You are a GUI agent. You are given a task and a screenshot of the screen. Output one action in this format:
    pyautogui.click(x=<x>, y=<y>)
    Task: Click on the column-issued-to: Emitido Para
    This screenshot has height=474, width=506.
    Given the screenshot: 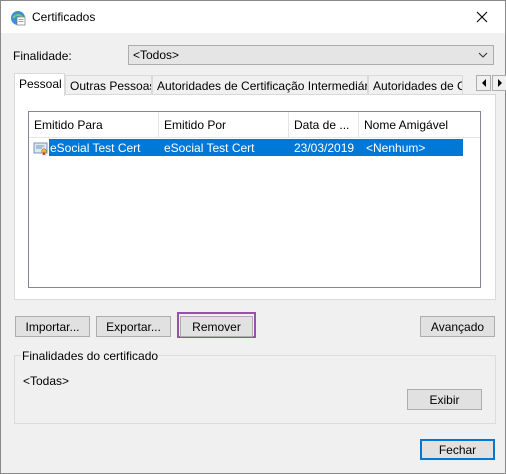 What is the action you would take?
    pyautogui.click(x=94, y=124)
    